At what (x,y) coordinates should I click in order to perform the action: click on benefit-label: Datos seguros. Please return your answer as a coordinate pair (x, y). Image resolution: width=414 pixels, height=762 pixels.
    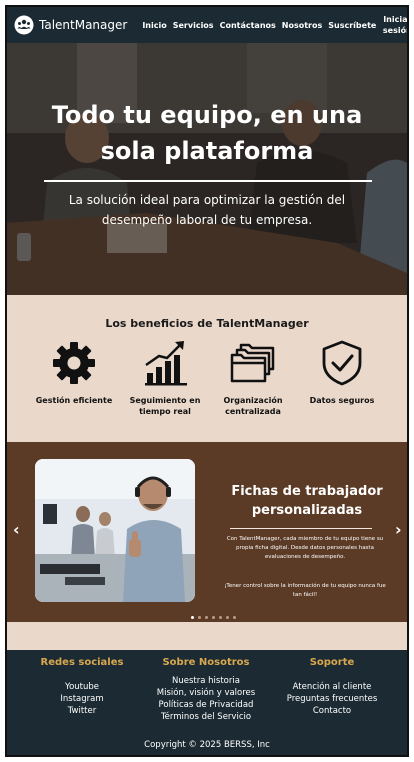
    Looking at the image, I should click on (342, 400).